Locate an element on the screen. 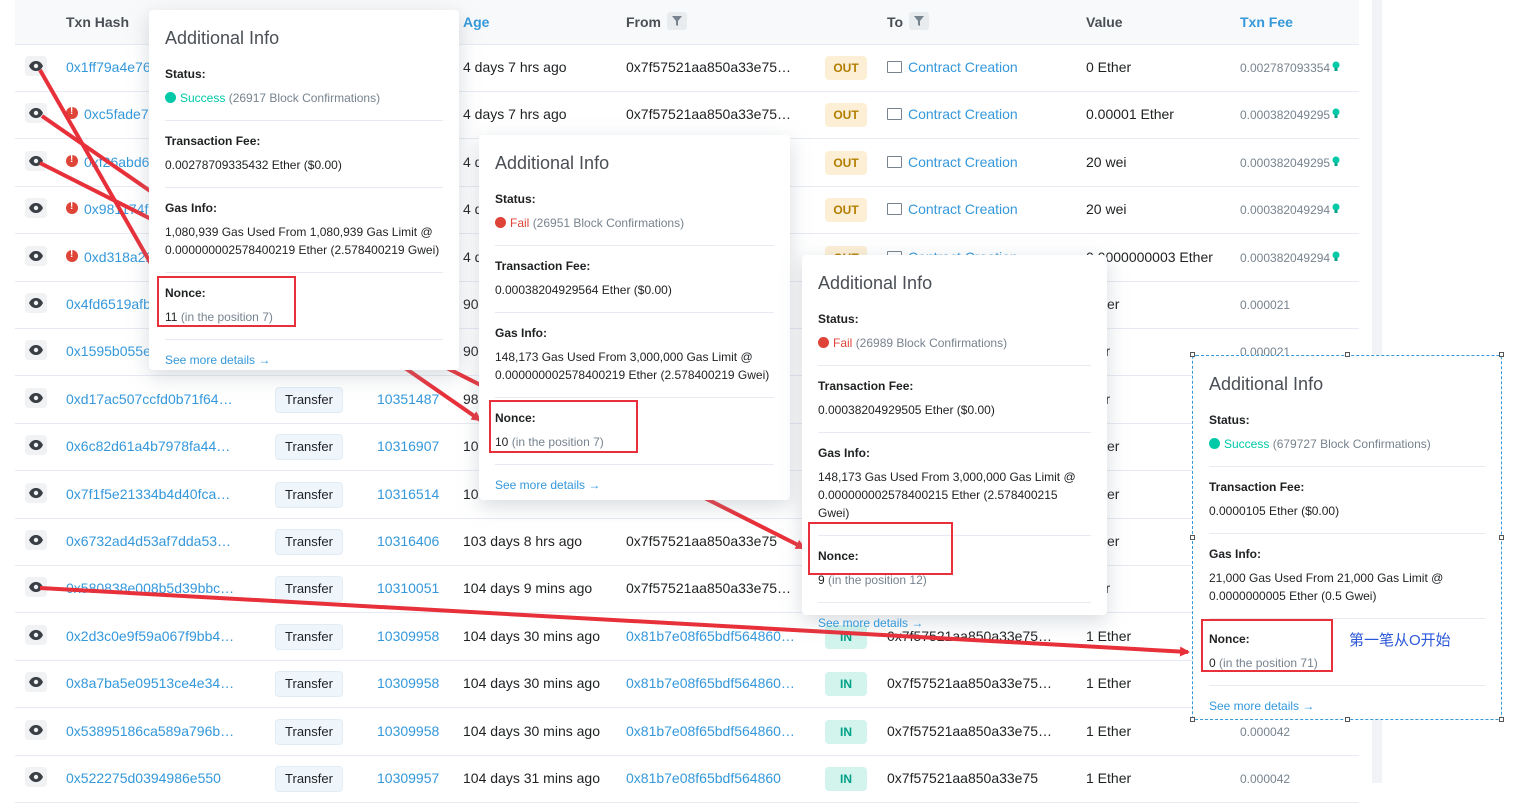 The height and width of the screenshot is (803, 1538). status-value: Fail (26951 Block Confirmations) is located at coordinates (634, 223).